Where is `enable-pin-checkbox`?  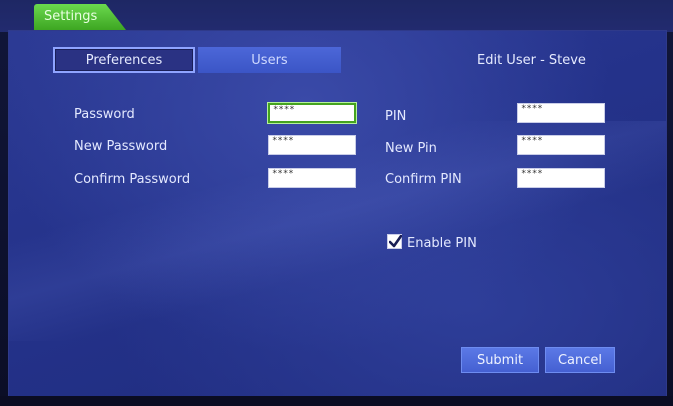
enable-pin-checkbox is located at coordinates (394, 241).